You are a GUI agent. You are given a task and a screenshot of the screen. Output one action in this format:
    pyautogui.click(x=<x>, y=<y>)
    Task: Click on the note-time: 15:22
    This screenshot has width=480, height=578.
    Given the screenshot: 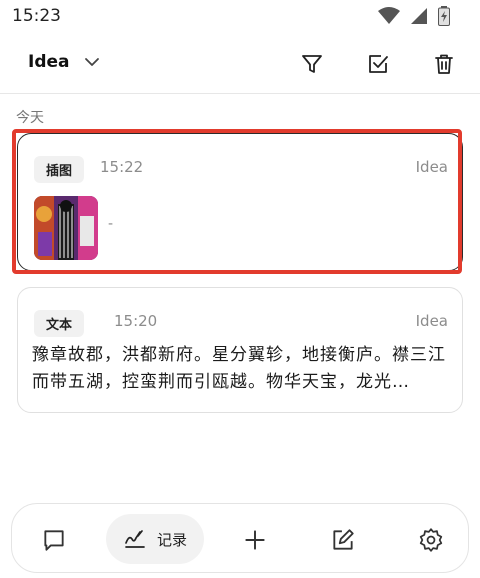 What is the action you would take?
    pyautogui.click(x=122, y=167)
    